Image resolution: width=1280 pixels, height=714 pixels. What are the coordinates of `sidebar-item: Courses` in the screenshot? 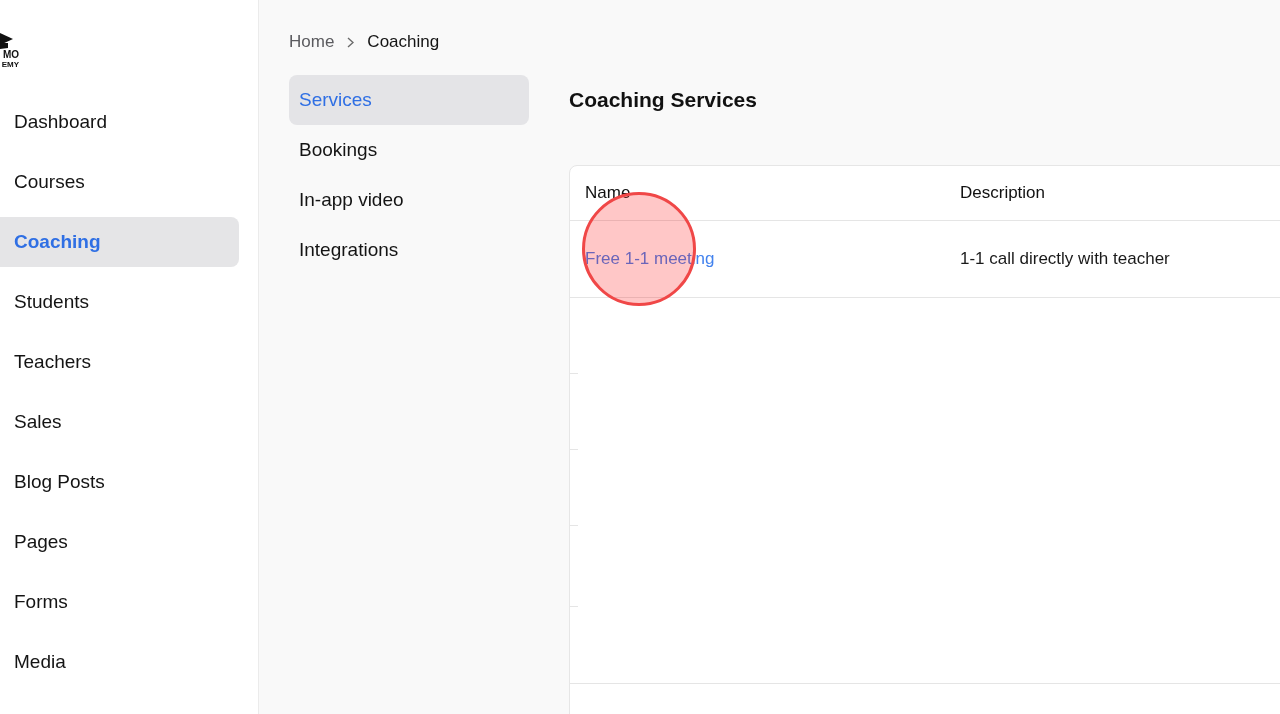 It's located at (119, 182).